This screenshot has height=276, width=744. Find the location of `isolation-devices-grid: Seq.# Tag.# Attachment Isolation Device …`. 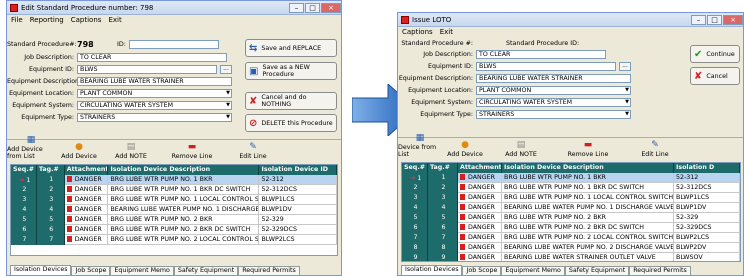

isolation-devices-grid: Seq.# Tag.# Attachment Isolation Device … is located at coordinates (174, 210).